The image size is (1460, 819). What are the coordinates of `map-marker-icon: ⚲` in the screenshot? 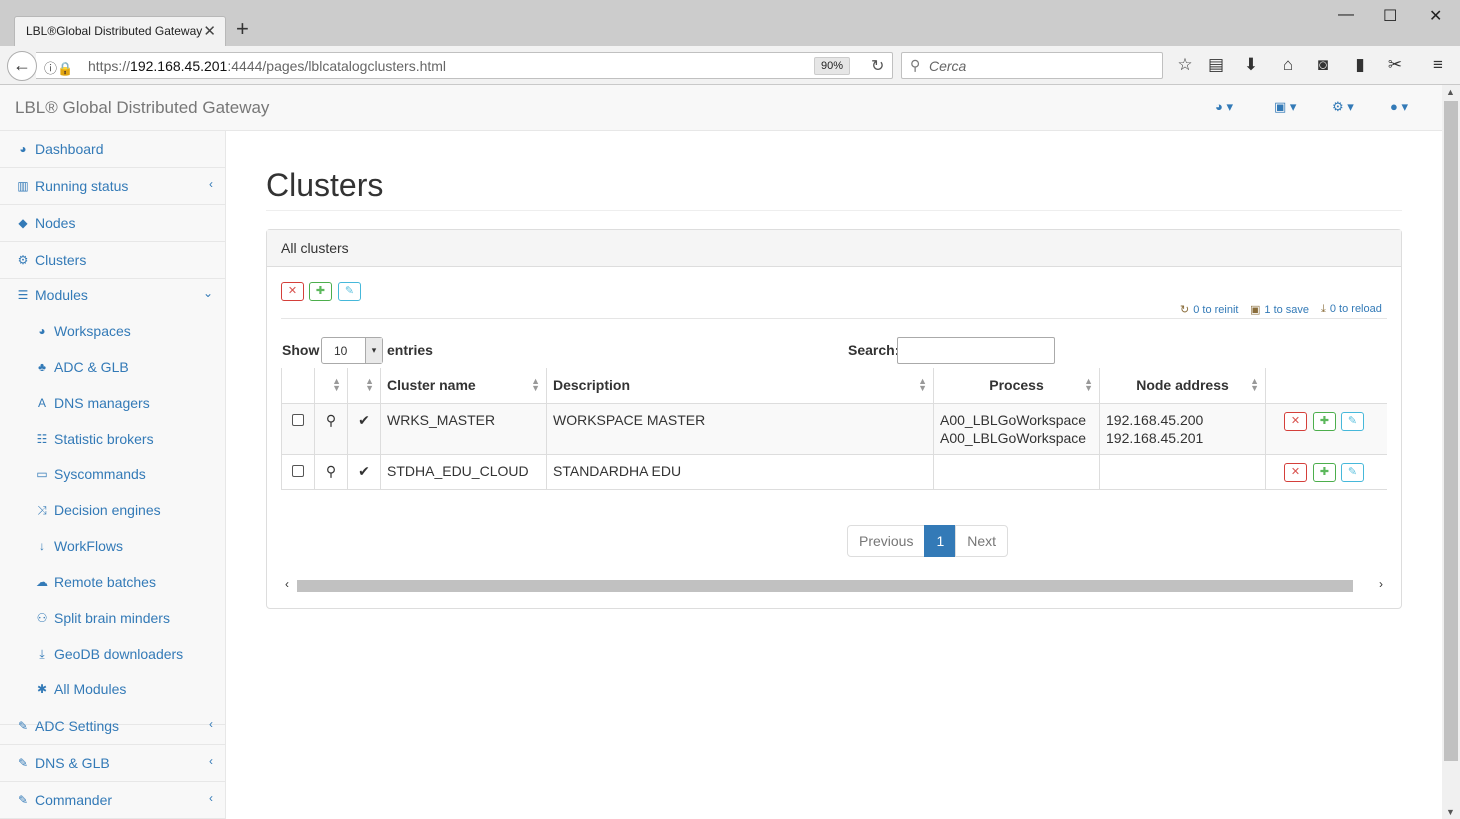 It's located at (331, 472).